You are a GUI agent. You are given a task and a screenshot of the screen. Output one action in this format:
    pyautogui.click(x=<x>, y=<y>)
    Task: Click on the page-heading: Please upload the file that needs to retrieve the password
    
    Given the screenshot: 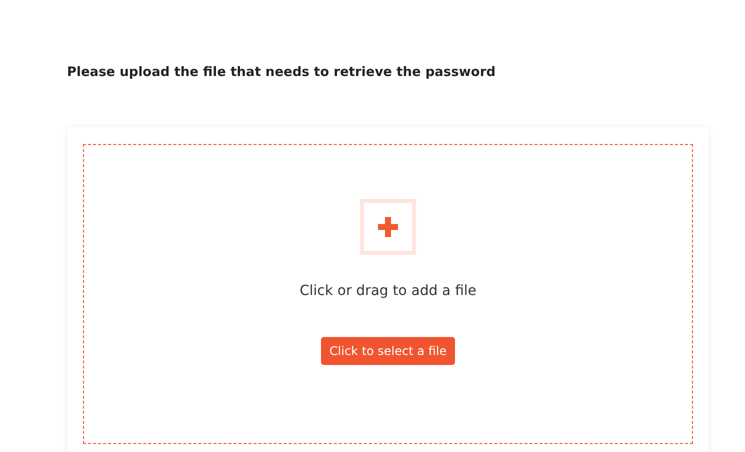 What is the action you would take?
    pyautogui.click(x=282, y=72)
    